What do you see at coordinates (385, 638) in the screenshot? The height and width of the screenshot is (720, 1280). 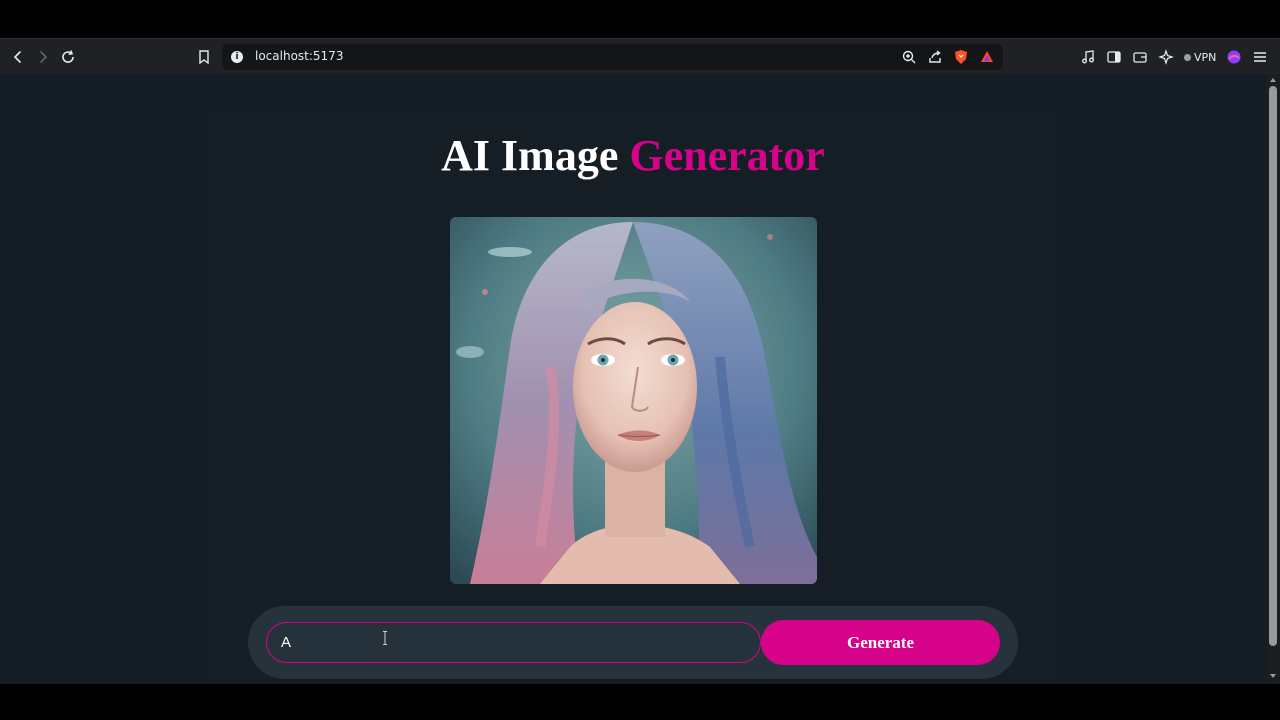 I see `text-cursor-icon` at bounding box center [385, 638].